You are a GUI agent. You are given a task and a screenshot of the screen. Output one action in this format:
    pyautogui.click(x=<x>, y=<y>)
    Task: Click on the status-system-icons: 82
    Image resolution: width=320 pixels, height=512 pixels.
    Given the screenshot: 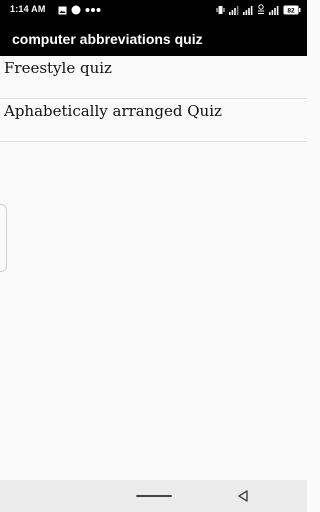 What is the action you would take?
    pyautogui.click(x=258, y=10)
    